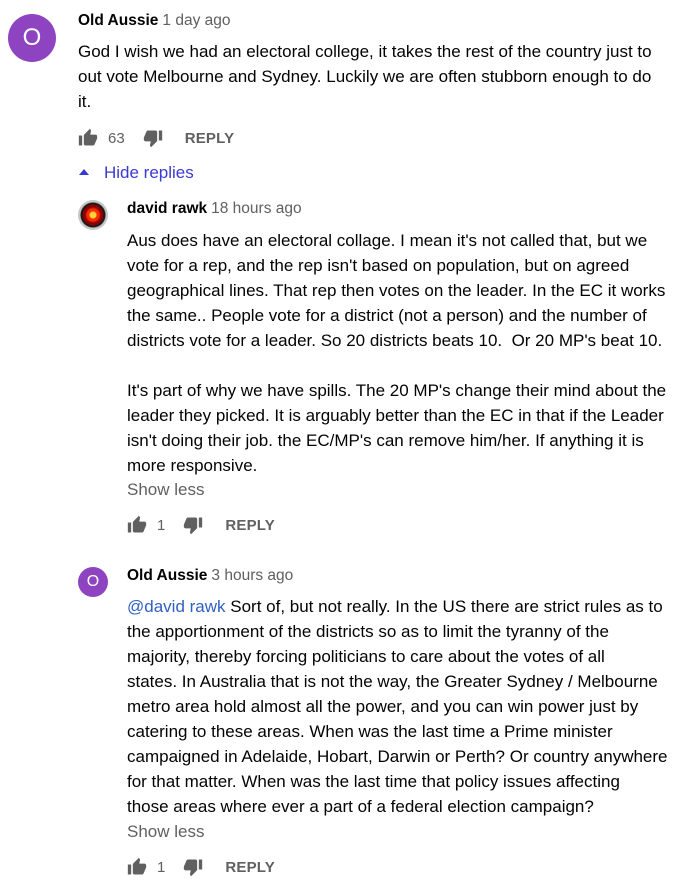 The height and width of the screenshot is (890, 690). What do you see at coordinates (256, 208) in the screenshot?
I see `reply-time: 18 hours ago` at bounding box center [256, 208].